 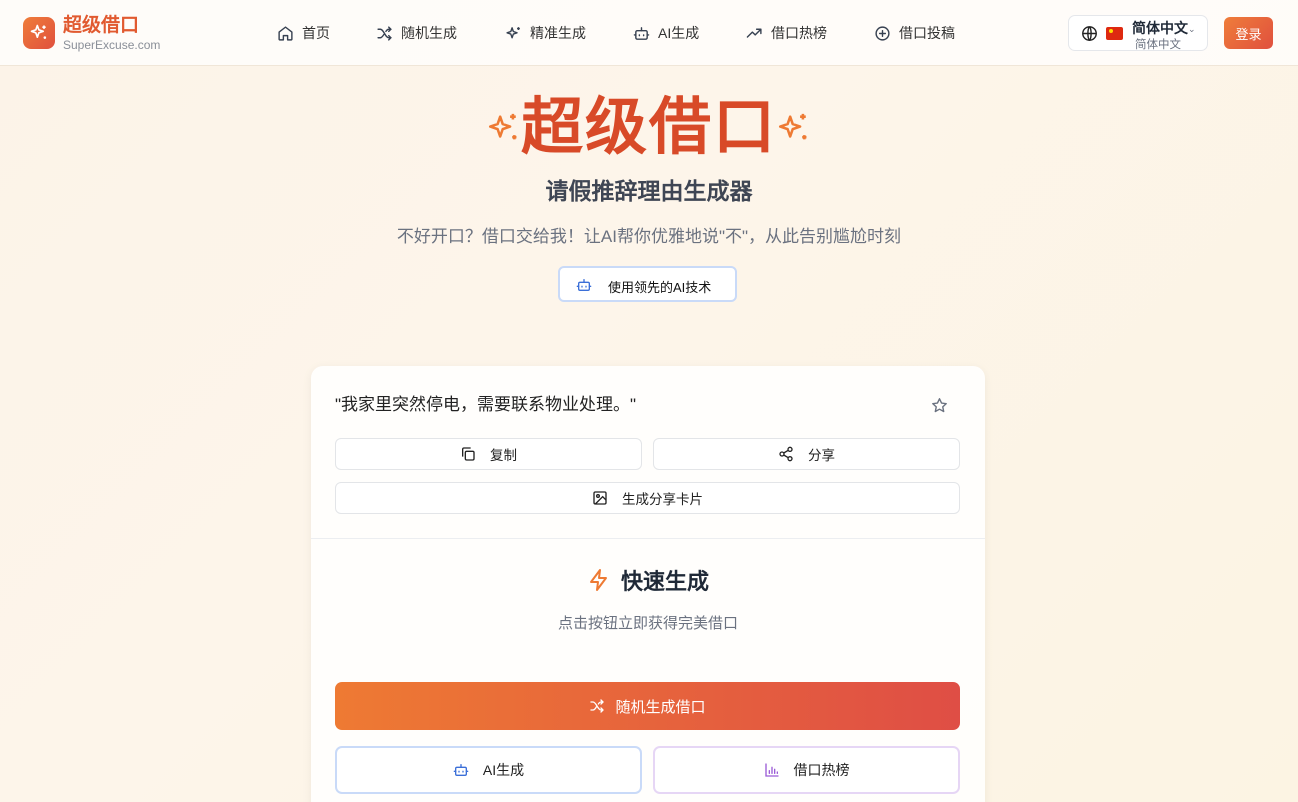 I want to click on china-flag-icon, so click(x=1114, y=33).